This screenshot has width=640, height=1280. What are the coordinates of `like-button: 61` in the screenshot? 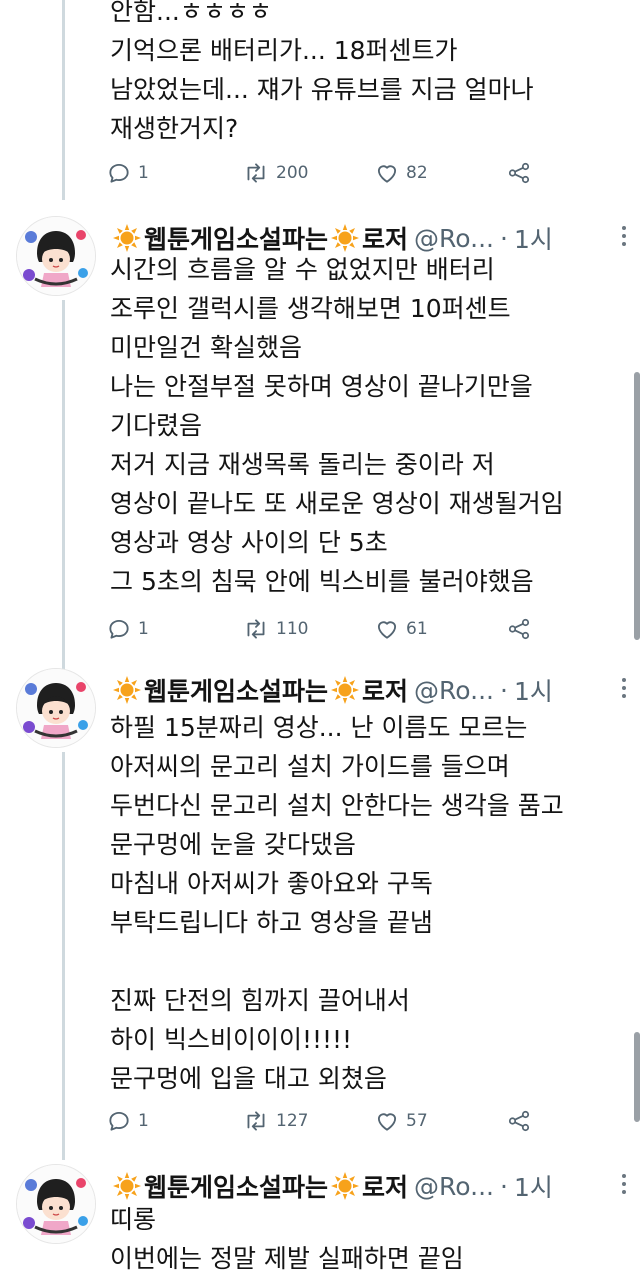 It's located at (401, 629).